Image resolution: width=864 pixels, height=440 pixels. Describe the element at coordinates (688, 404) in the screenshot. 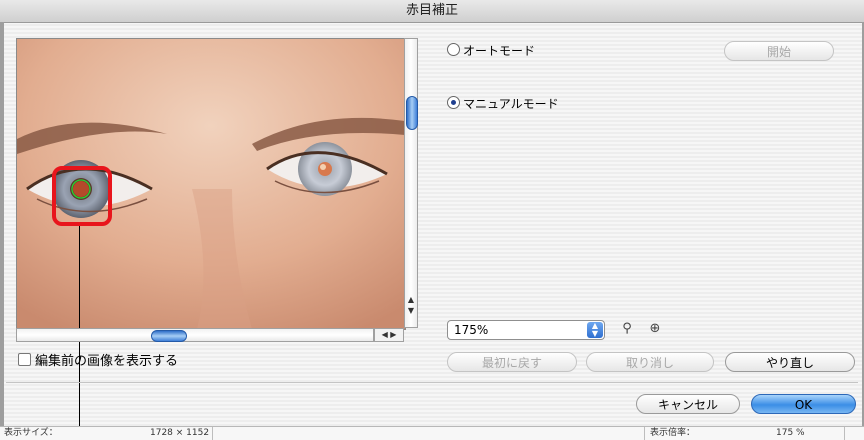

I see `cancel-button: キャンセル` at that location.